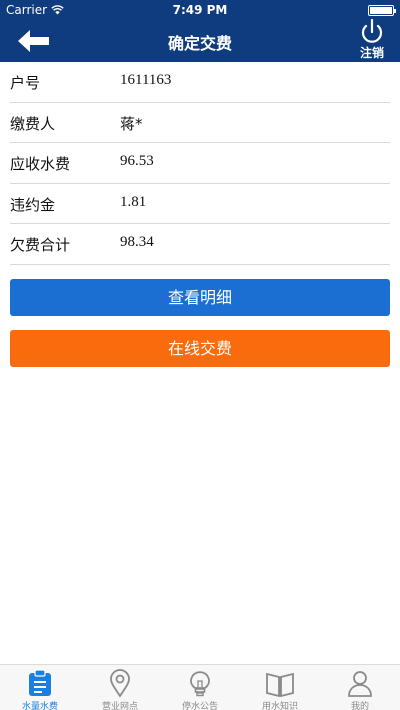 Image resolution: width=400 pixels, height=710 pixels. What do you see at coordinates (33, 204) in the screenshot?
I see `penalty-label: 违约金` at bounding box center [33, 204].